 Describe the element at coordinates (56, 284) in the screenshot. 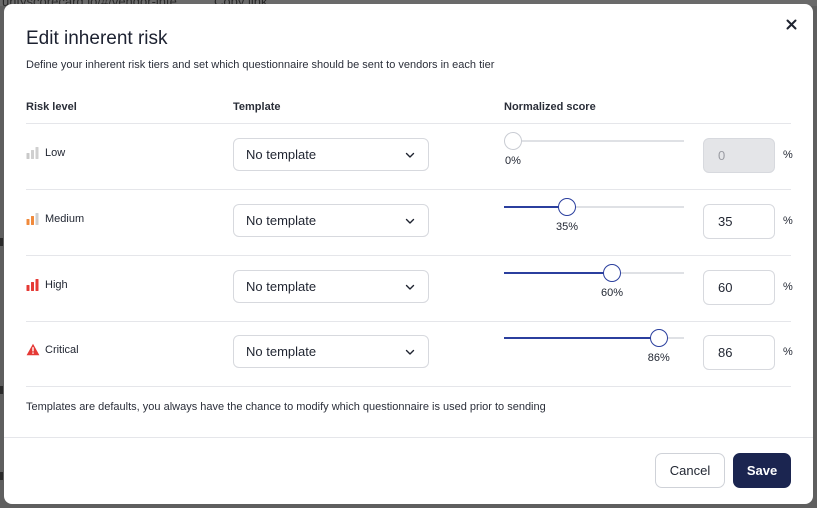

I see `risk-level-label: High` at that location.